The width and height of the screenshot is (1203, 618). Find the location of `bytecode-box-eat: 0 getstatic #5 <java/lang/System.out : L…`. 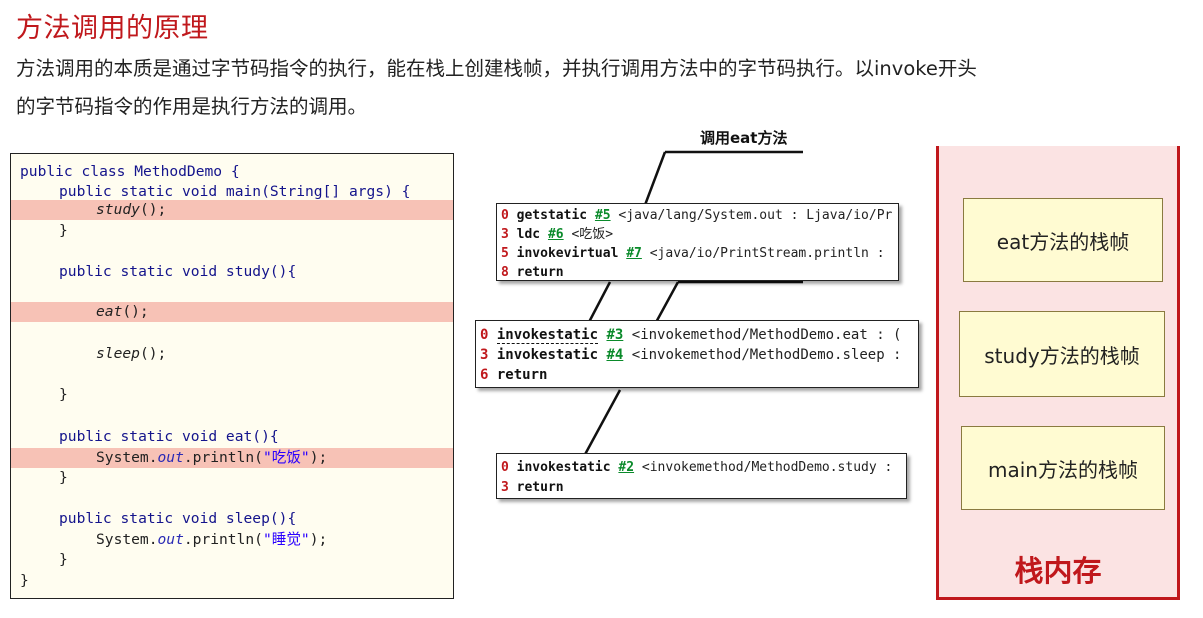

bytecode-box-eat: 0 getstatic #5 <java/lang/System.out : L… is located at coordinates (697, 242).